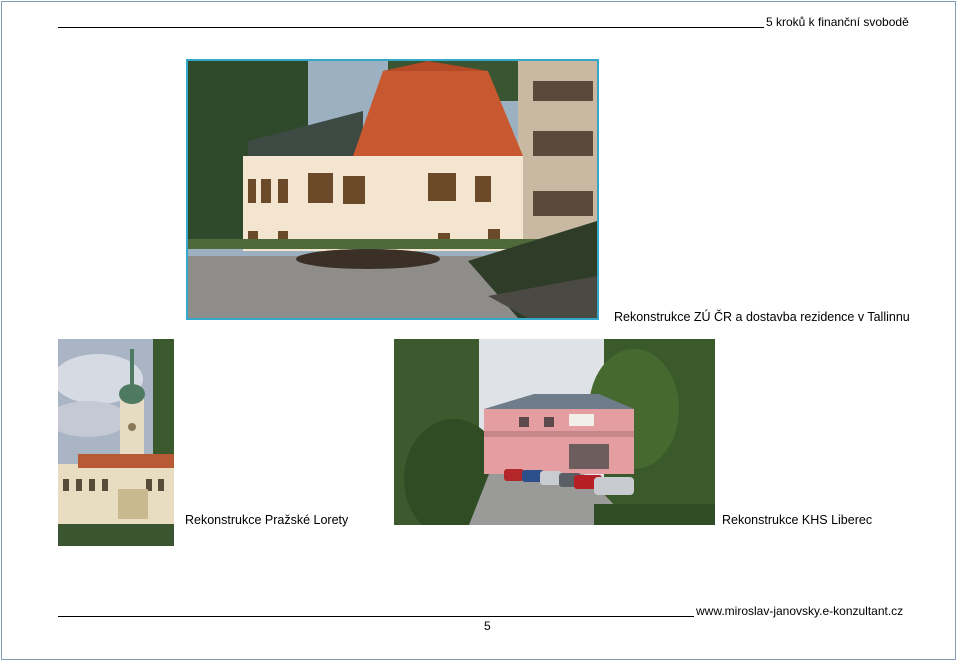  Describe the element at coordinates (797, 520) in the screenshot. I see `caption-liberec: Rekonstrukce KHS Liberec` at that location.